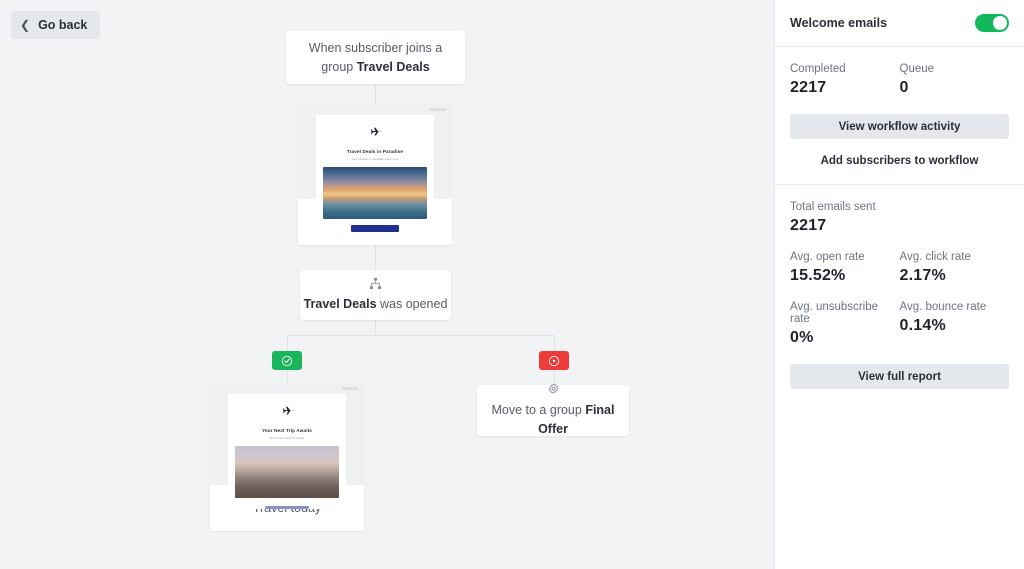 The height and width of the screenshot is (569, 1024). What do you see at coordinates (839, 23) in the screenshot?
I see `workflow-title: Welcome emails` at bounding box center [839, 23].